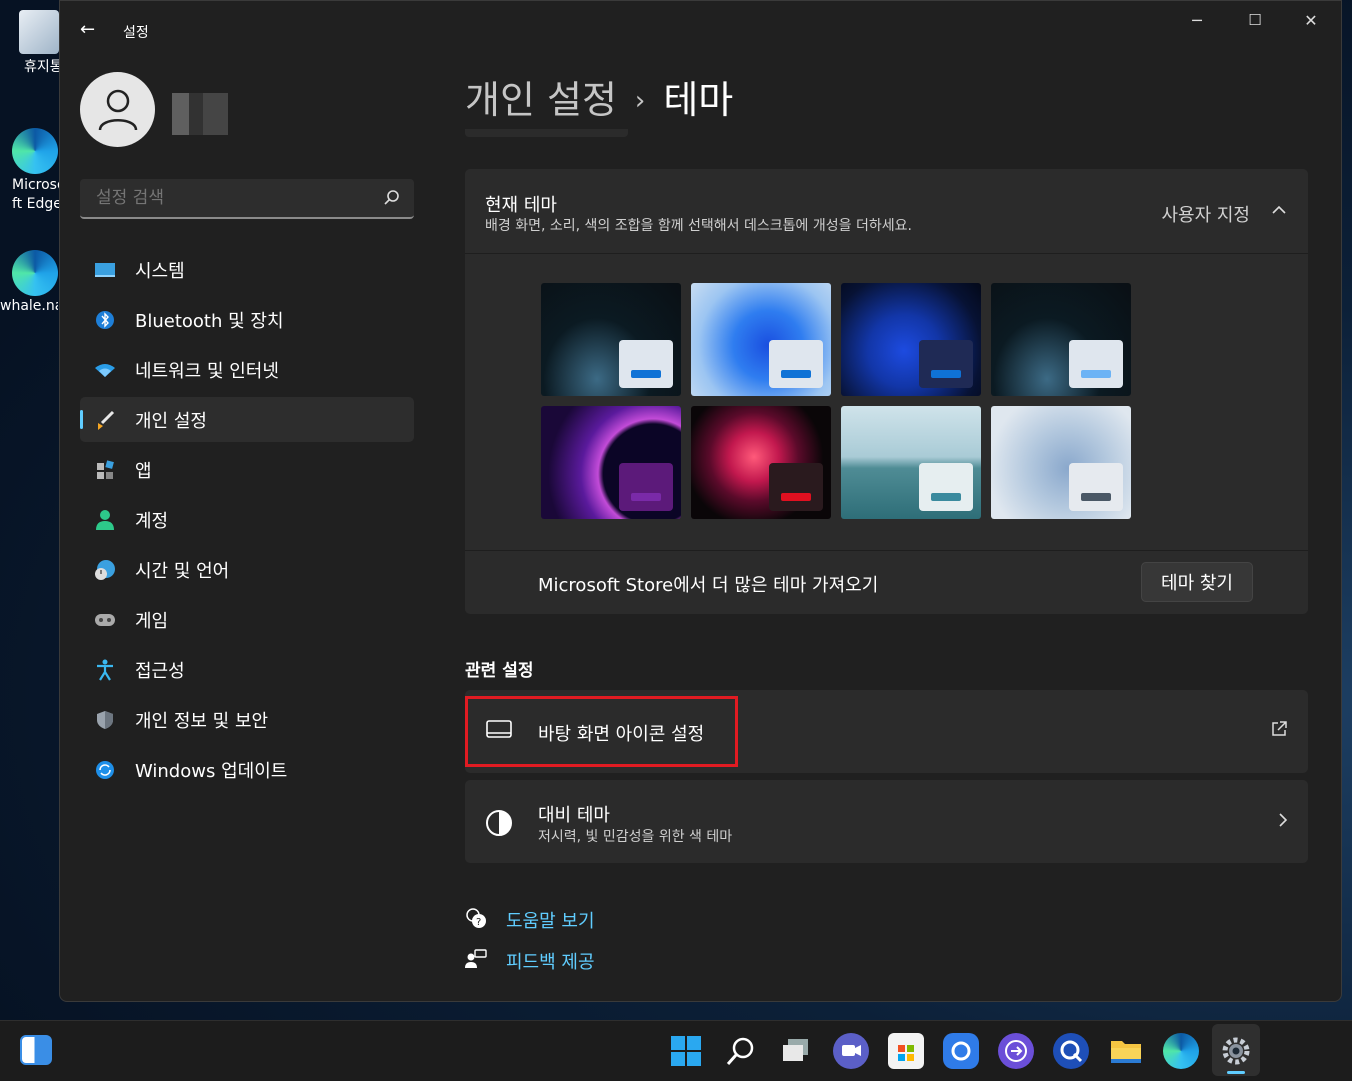 Image resolution: width=1352 pixels, height=1081 pixels. I want to click on sidebar-item-label: 접근성, so click(160, 671).